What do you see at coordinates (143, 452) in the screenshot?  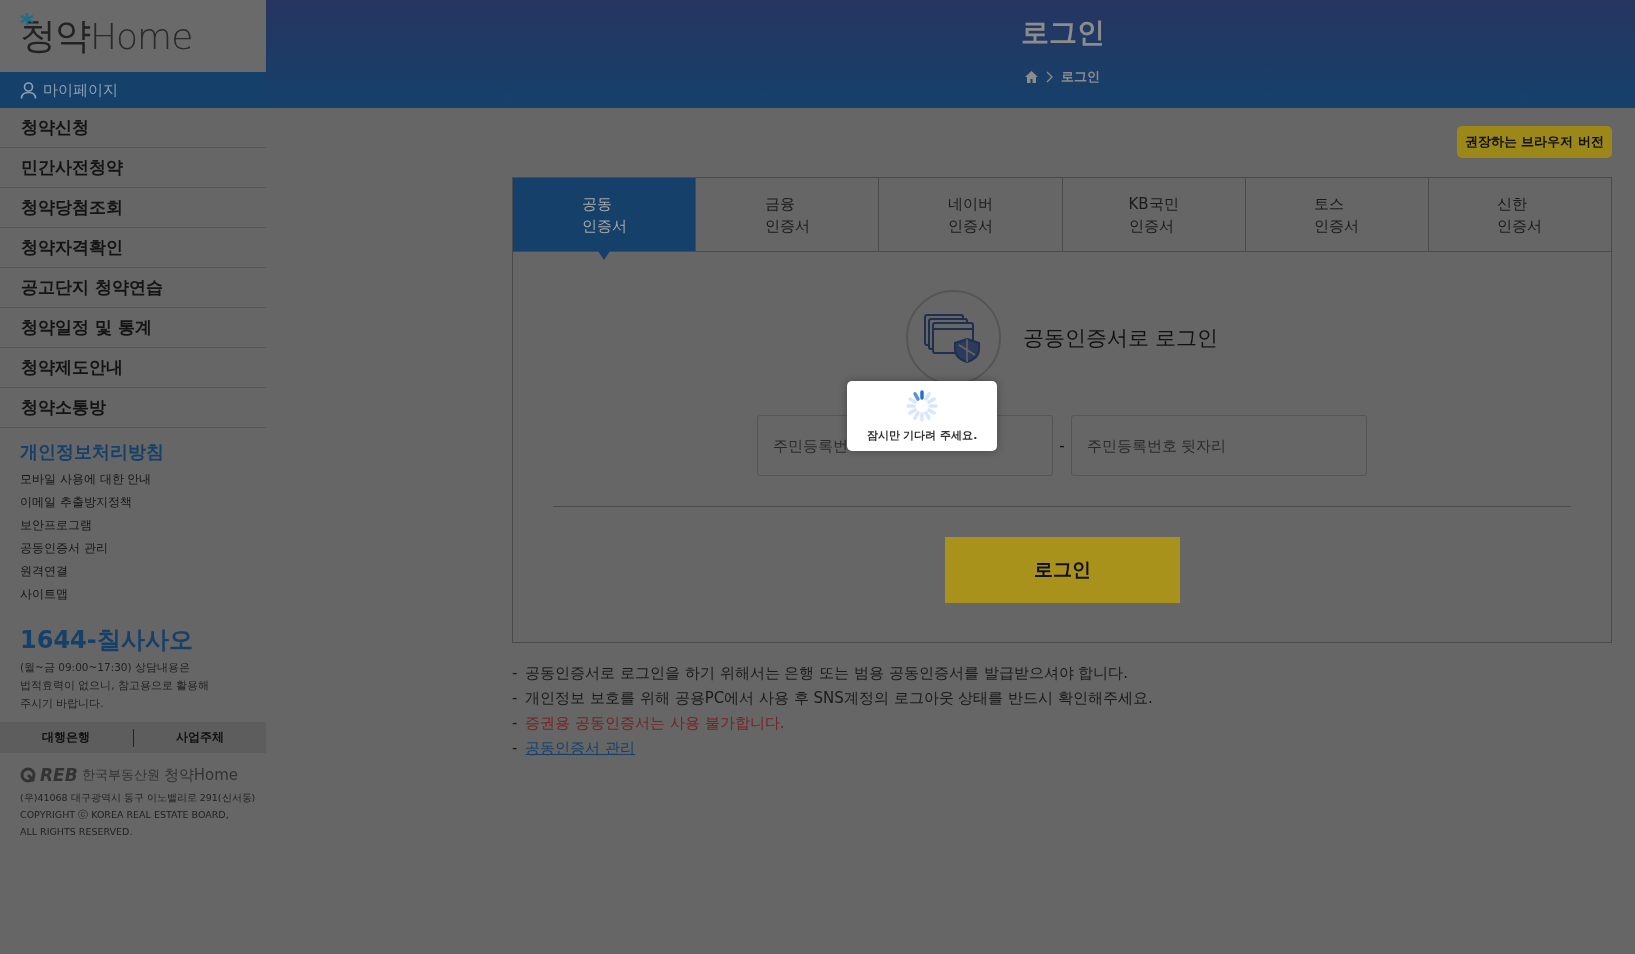 I see `privacy-policy-link: 개인정보처리방침` at bounding box center [143, 452].